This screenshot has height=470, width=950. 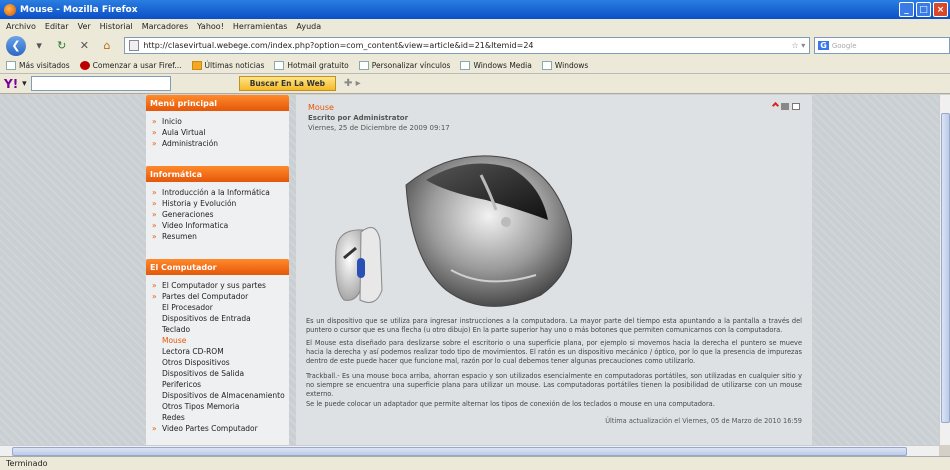 What do you see at coordinates (311, 65) in the screenshot?
I see `bookmark-hotmail: Hotmail gratuito` at bounding box center [311, 65].